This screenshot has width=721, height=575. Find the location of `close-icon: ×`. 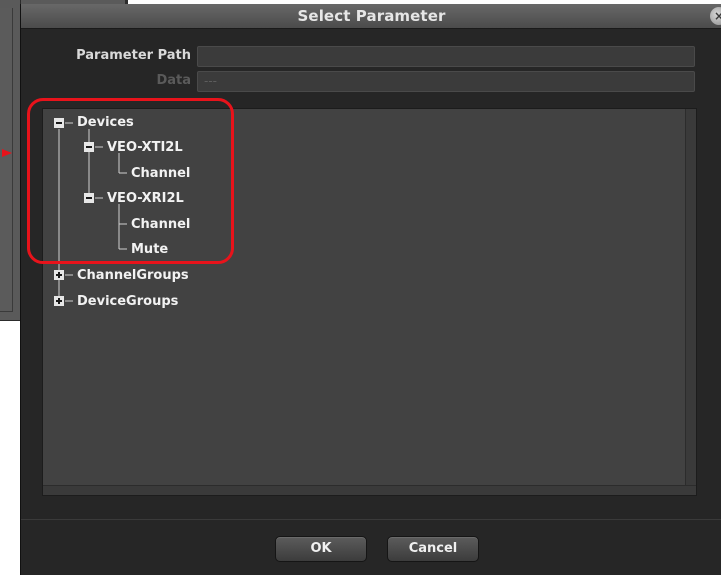

close-icon: × is located at coordinates (715, 16).